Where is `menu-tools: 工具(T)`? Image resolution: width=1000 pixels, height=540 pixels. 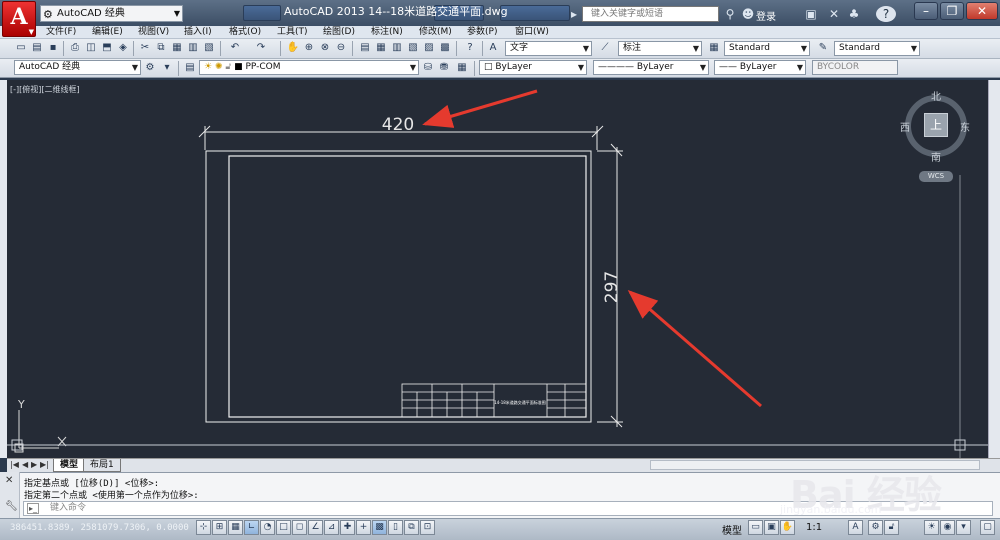
menu-tools: 工具(T) is located at coordinates (292, 32).